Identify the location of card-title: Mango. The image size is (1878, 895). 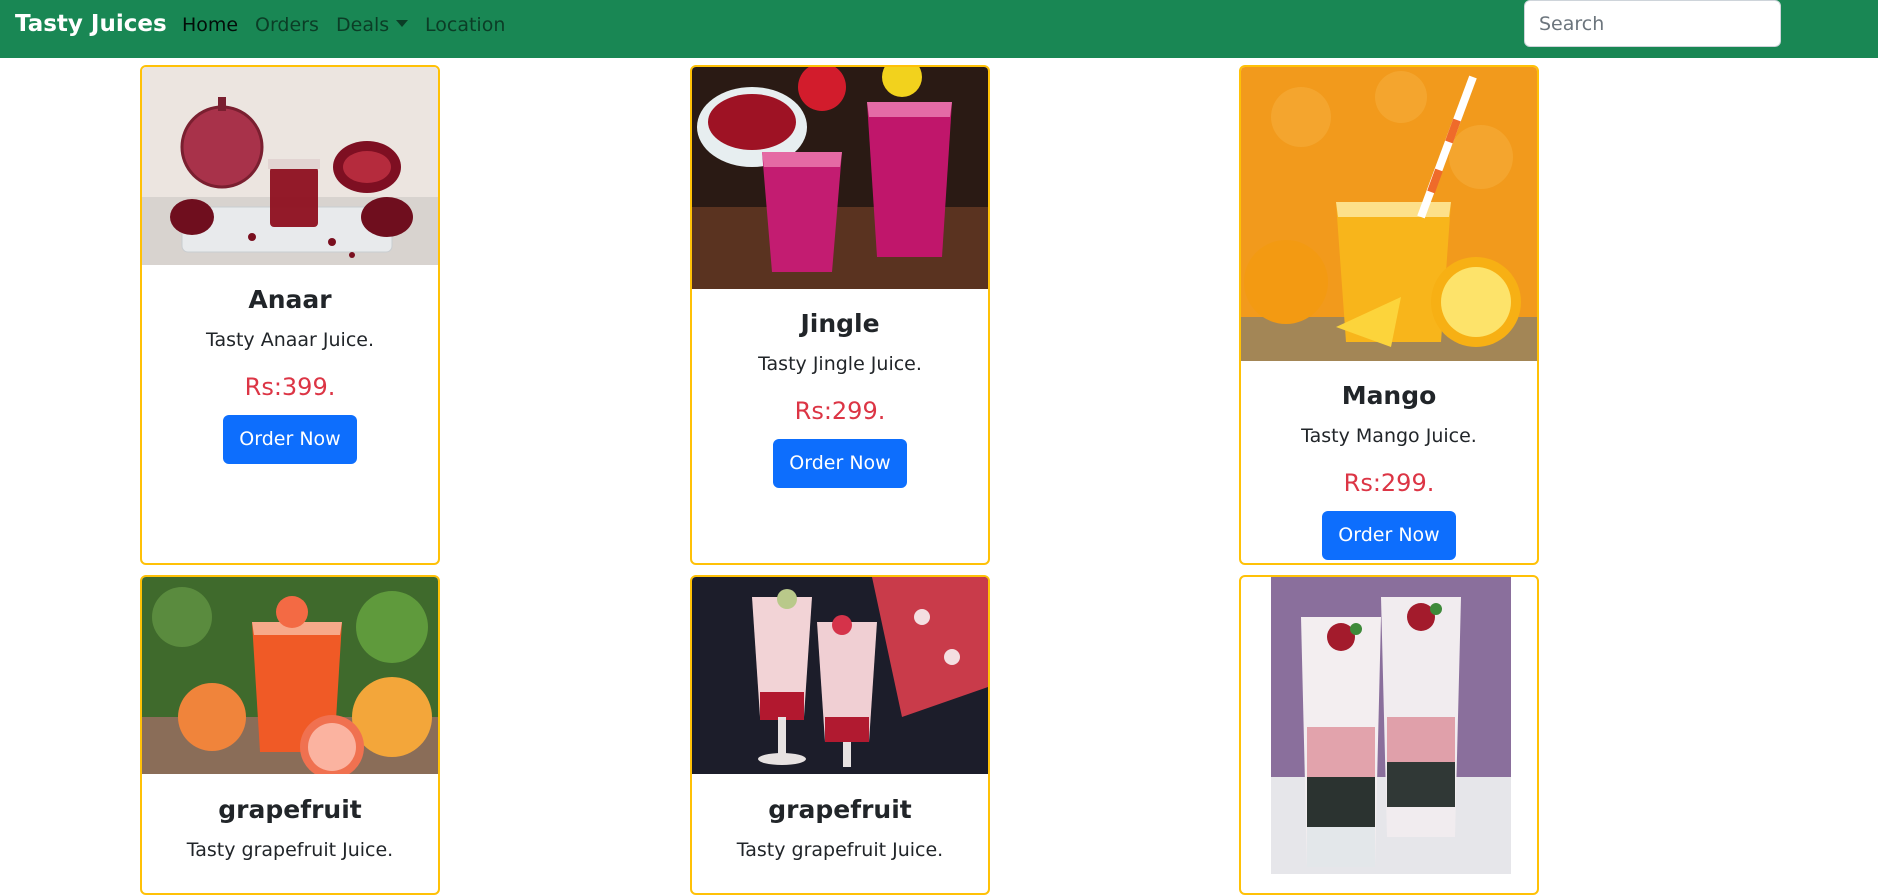
(1389, 395).